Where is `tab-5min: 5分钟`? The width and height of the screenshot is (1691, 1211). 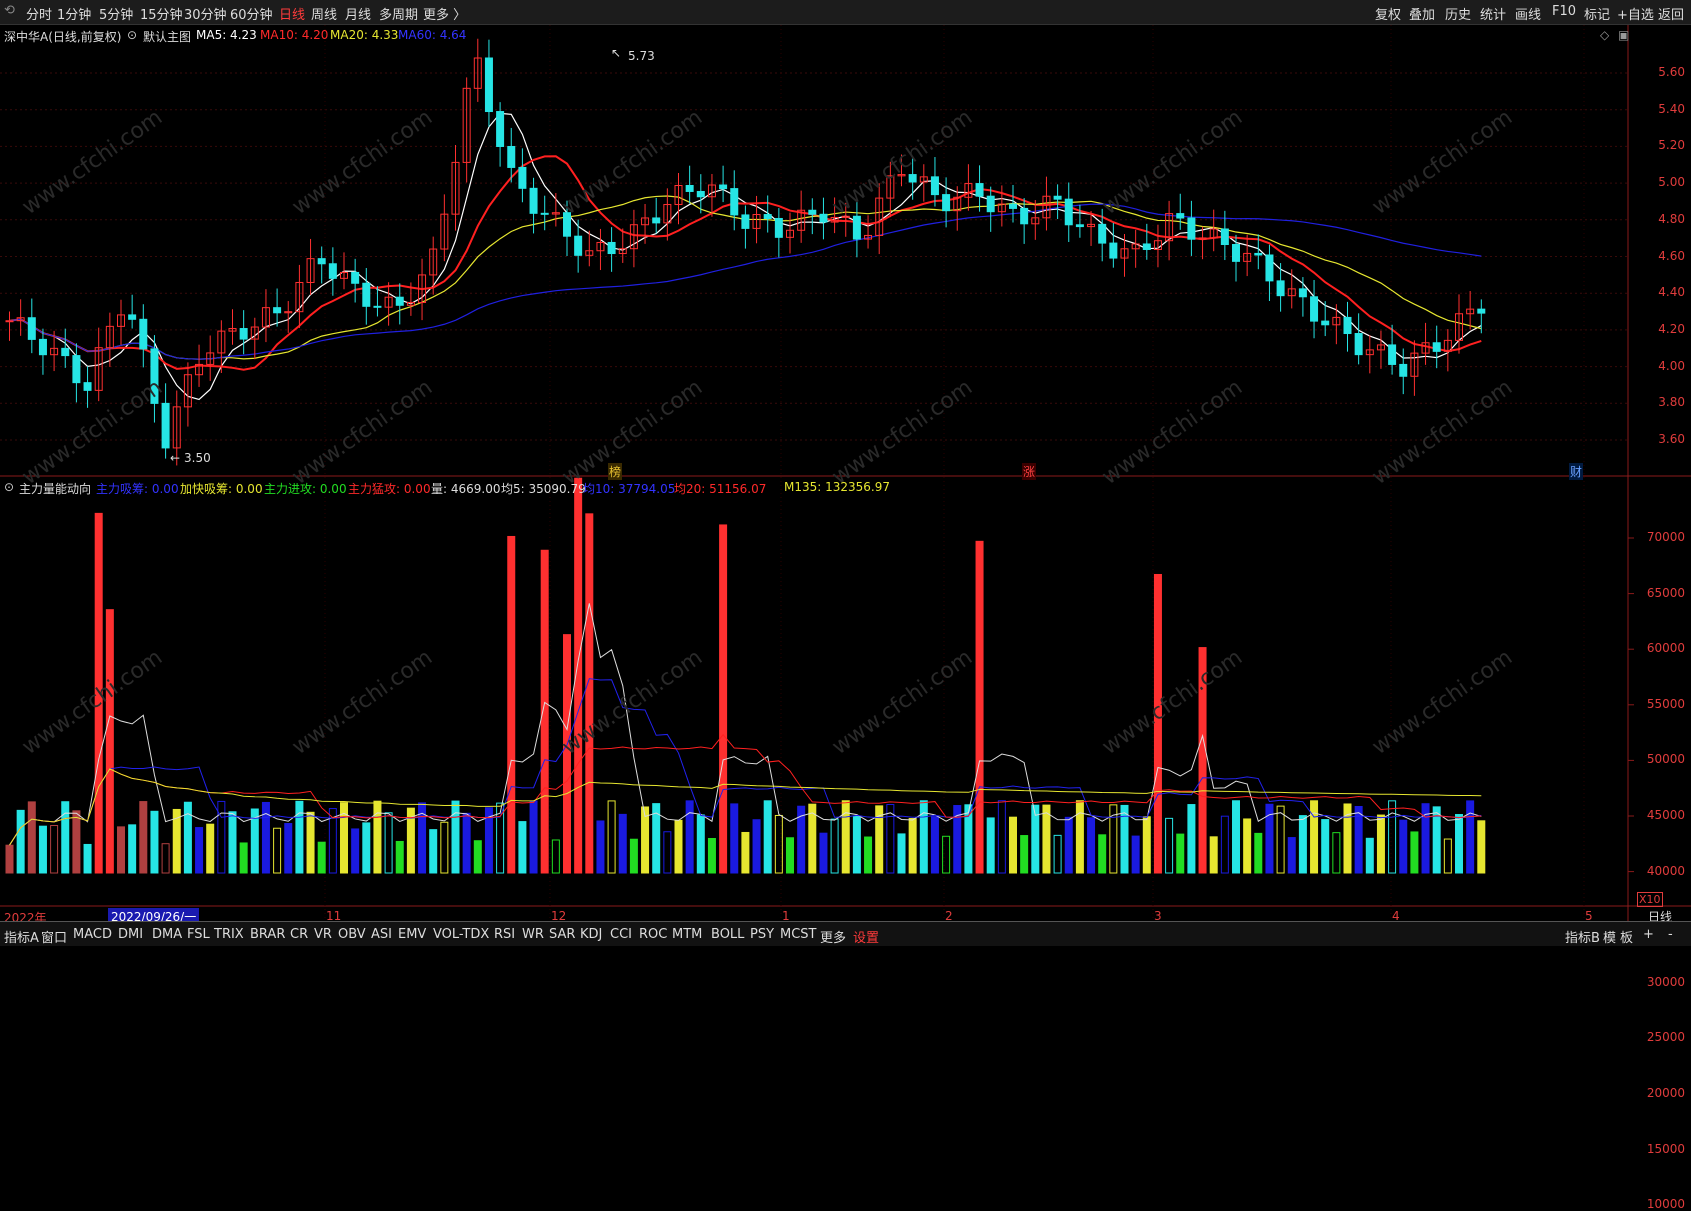
tab-5min: 5分钟 is located at coordinates (116, 13).